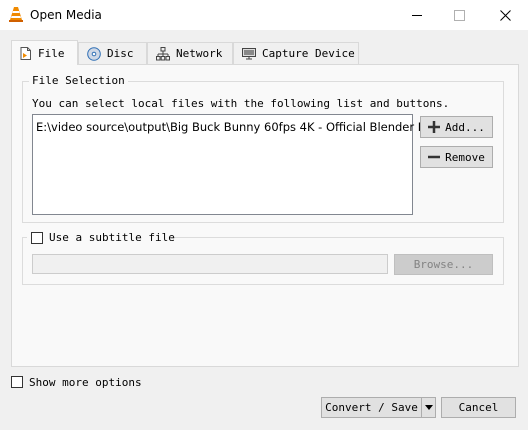  What do you see at coordinates (434, 127) in the screenshot?
I see `plus-icon` at bounding box center [434, 127].